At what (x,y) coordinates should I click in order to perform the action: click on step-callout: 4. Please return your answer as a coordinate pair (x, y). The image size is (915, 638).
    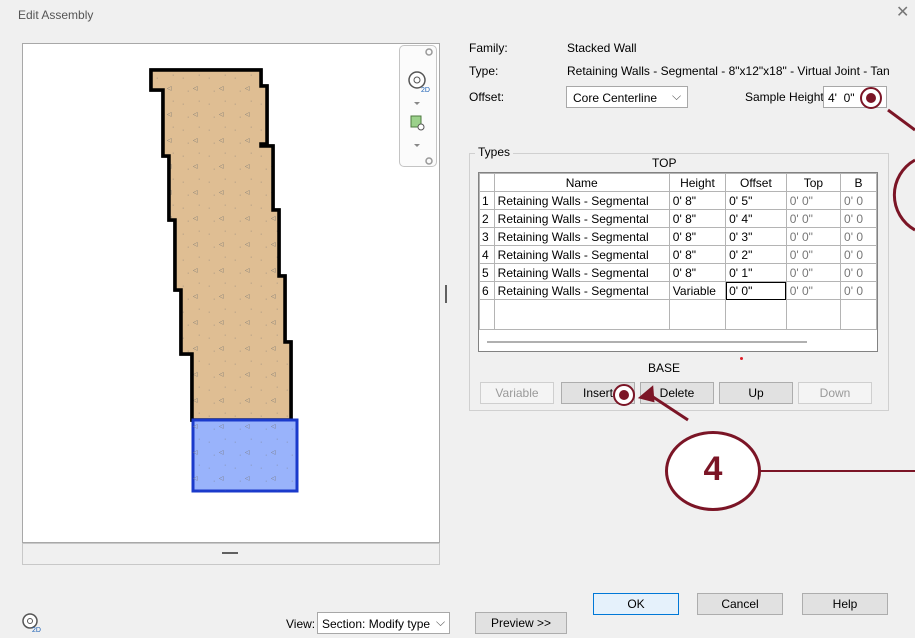
    Looking at the image, I should click on (713, 471).